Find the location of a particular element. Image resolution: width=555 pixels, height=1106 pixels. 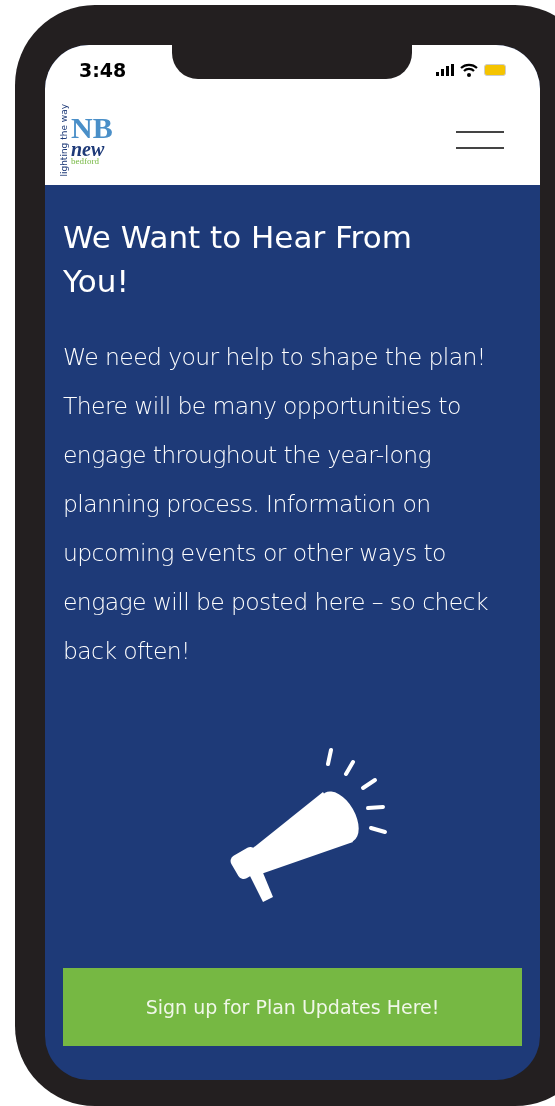

wifi-icon is located at coordinates (469, 70).